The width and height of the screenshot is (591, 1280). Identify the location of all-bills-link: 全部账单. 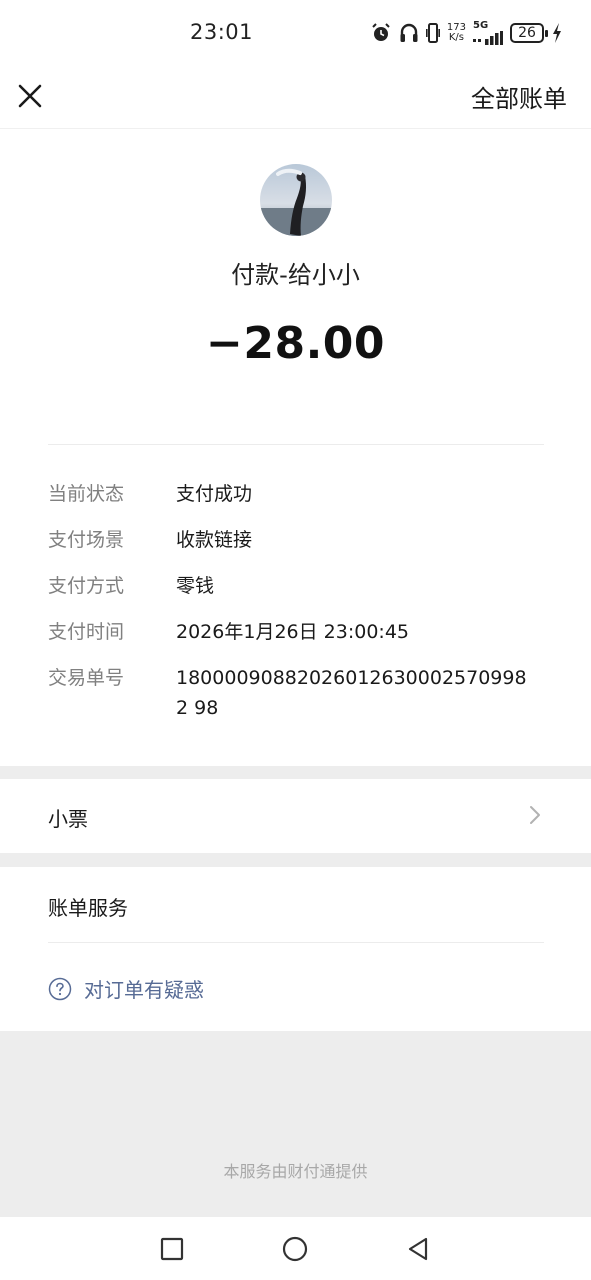
(519, 96).